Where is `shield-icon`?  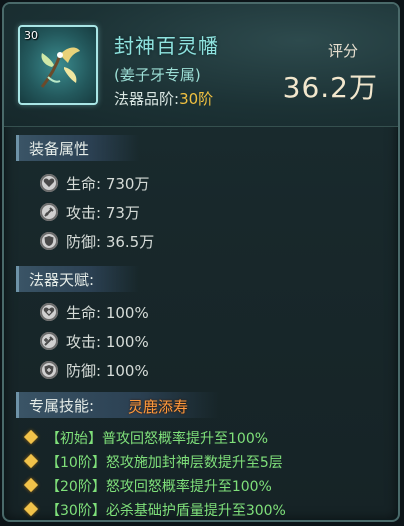 shield-icon is located at coordinates (49, 241).